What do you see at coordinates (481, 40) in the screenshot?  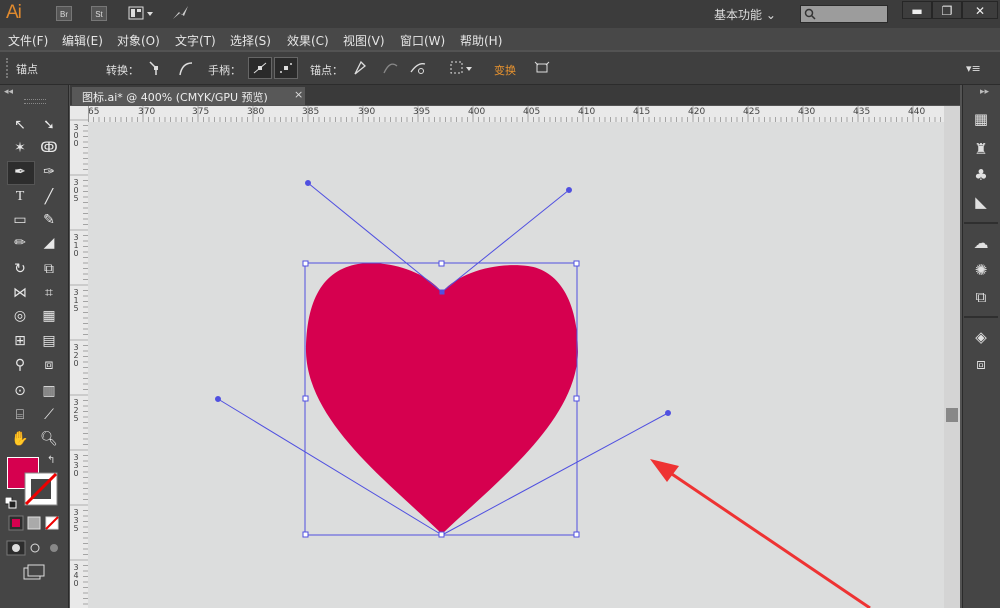 I see `menu-help: 帮助(H)` at bounding box center [481, 40].